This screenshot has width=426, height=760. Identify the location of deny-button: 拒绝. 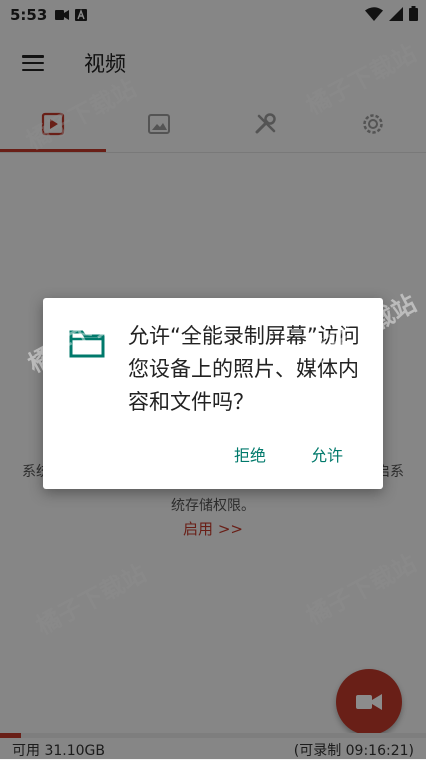
(250, 454).